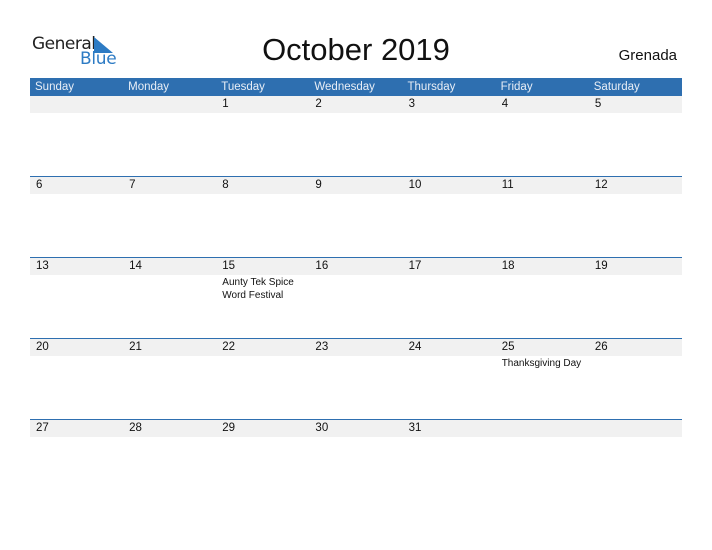 The image size is (712, 550). Describe the element at coordinates (135, 428) in the screenshot. I see `day-number: 28` at that location.